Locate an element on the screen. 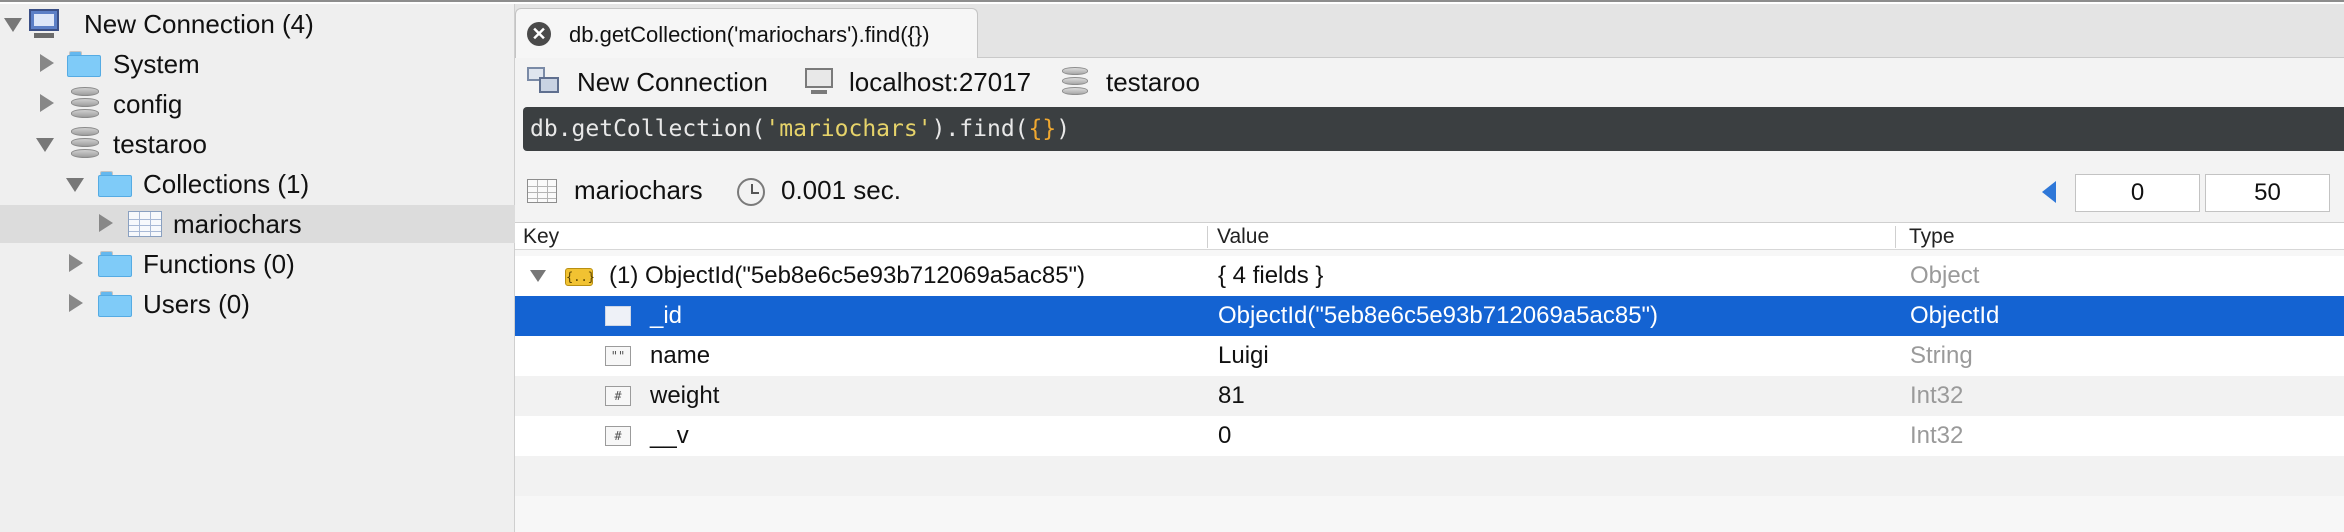 The width and height of the screenshot is (2344, 532). tree-item-functions: Functions (0) is located at coordinates (257, 264).